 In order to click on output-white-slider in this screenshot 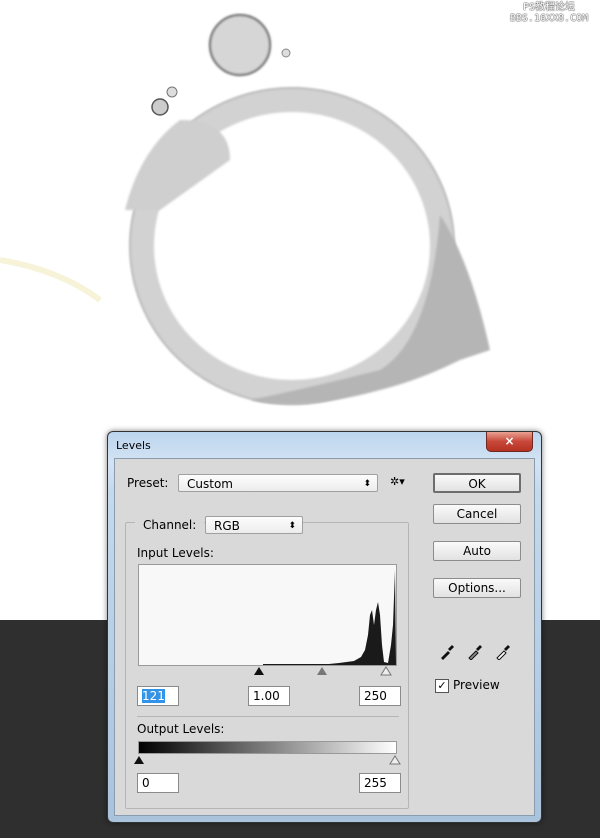, I will do `click(395, 760)`.